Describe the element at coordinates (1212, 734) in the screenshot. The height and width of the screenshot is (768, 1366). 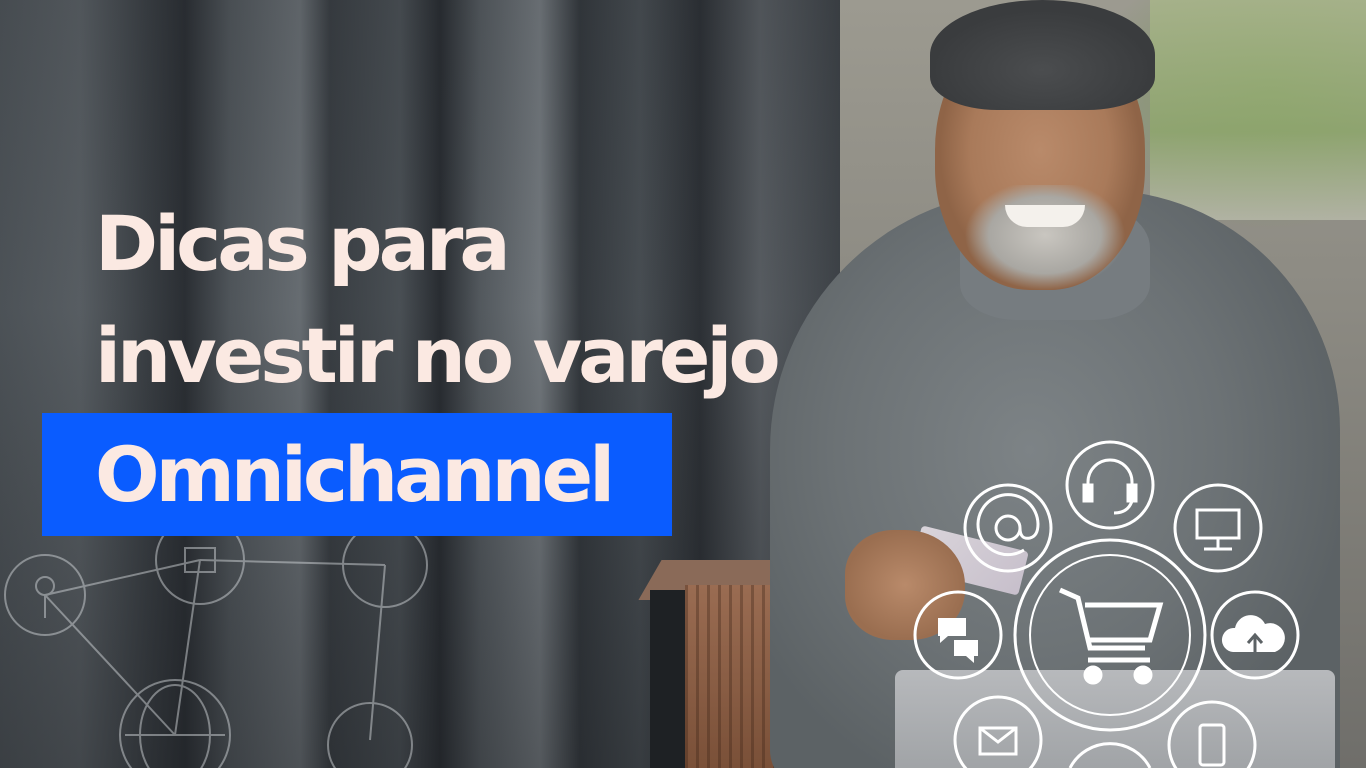
I see `smartphone-icon` at that location.